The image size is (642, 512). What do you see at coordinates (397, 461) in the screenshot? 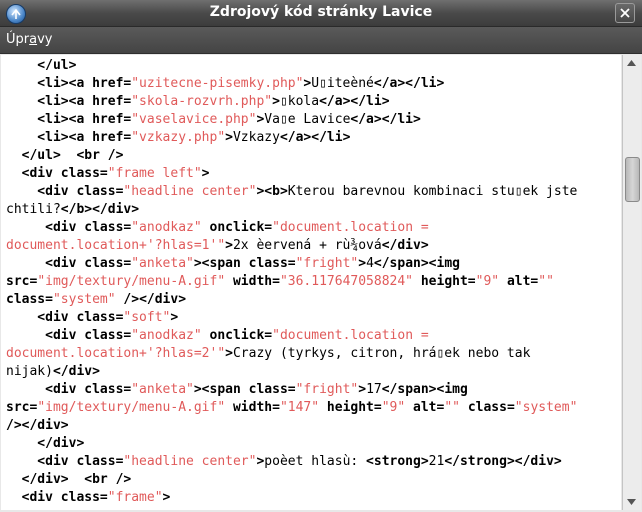
I see `tag-token: <strong>` at bounding box center [397, 461].